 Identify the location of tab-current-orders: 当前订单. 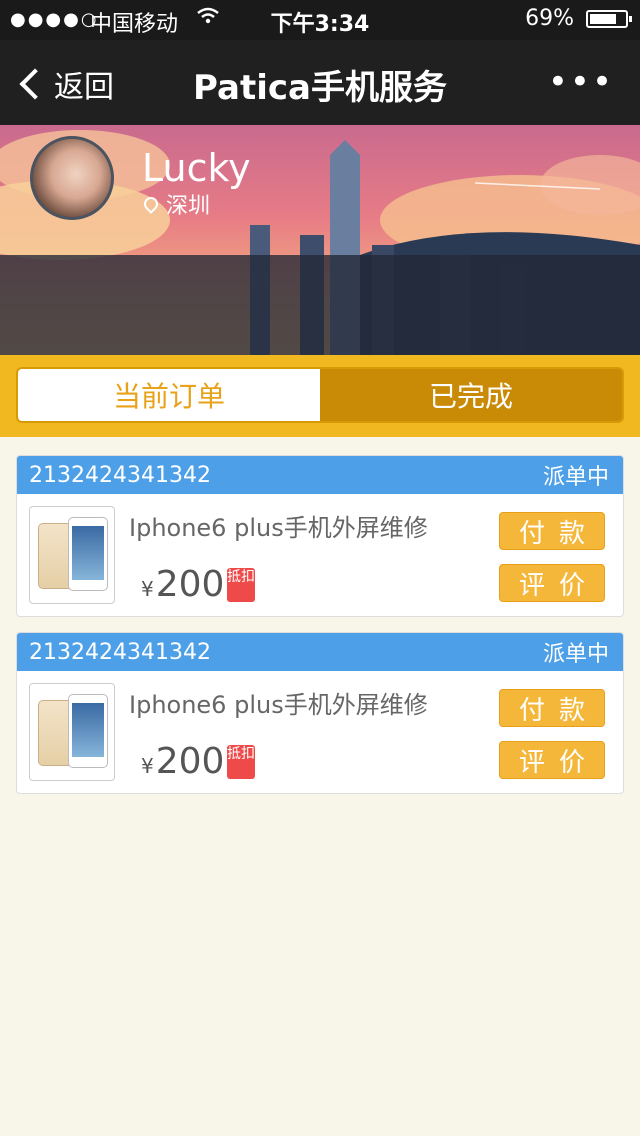
(169, 395).